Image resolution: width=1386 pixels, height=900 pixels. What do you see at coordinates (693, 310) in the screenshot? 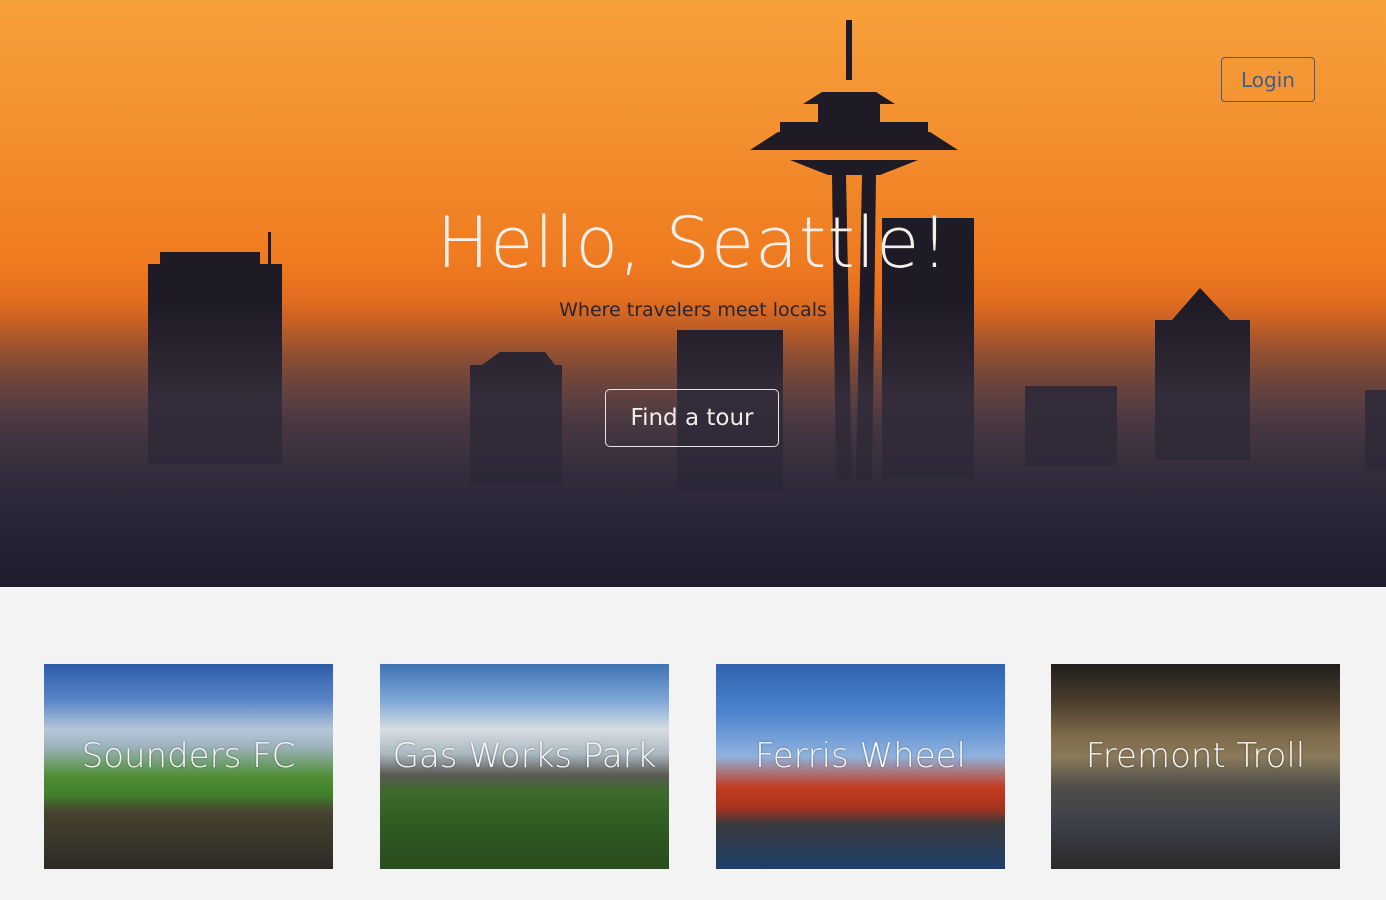
I see `hero-subtitle: Where travelers meet locals` at bounding box center [693, 310].